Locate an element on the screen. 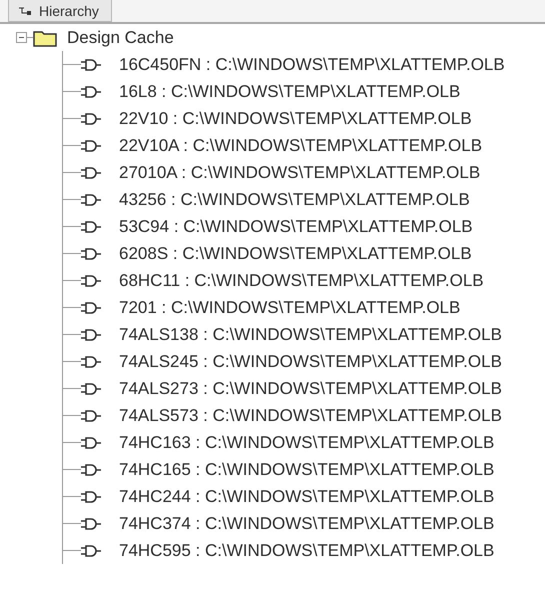 The height and width of the screenshot is (597, 545). tree-item: 74HC165 : C:\WINDOWS\TEMP\XLATTEMP.OLB is located at coordinates (306, 470).